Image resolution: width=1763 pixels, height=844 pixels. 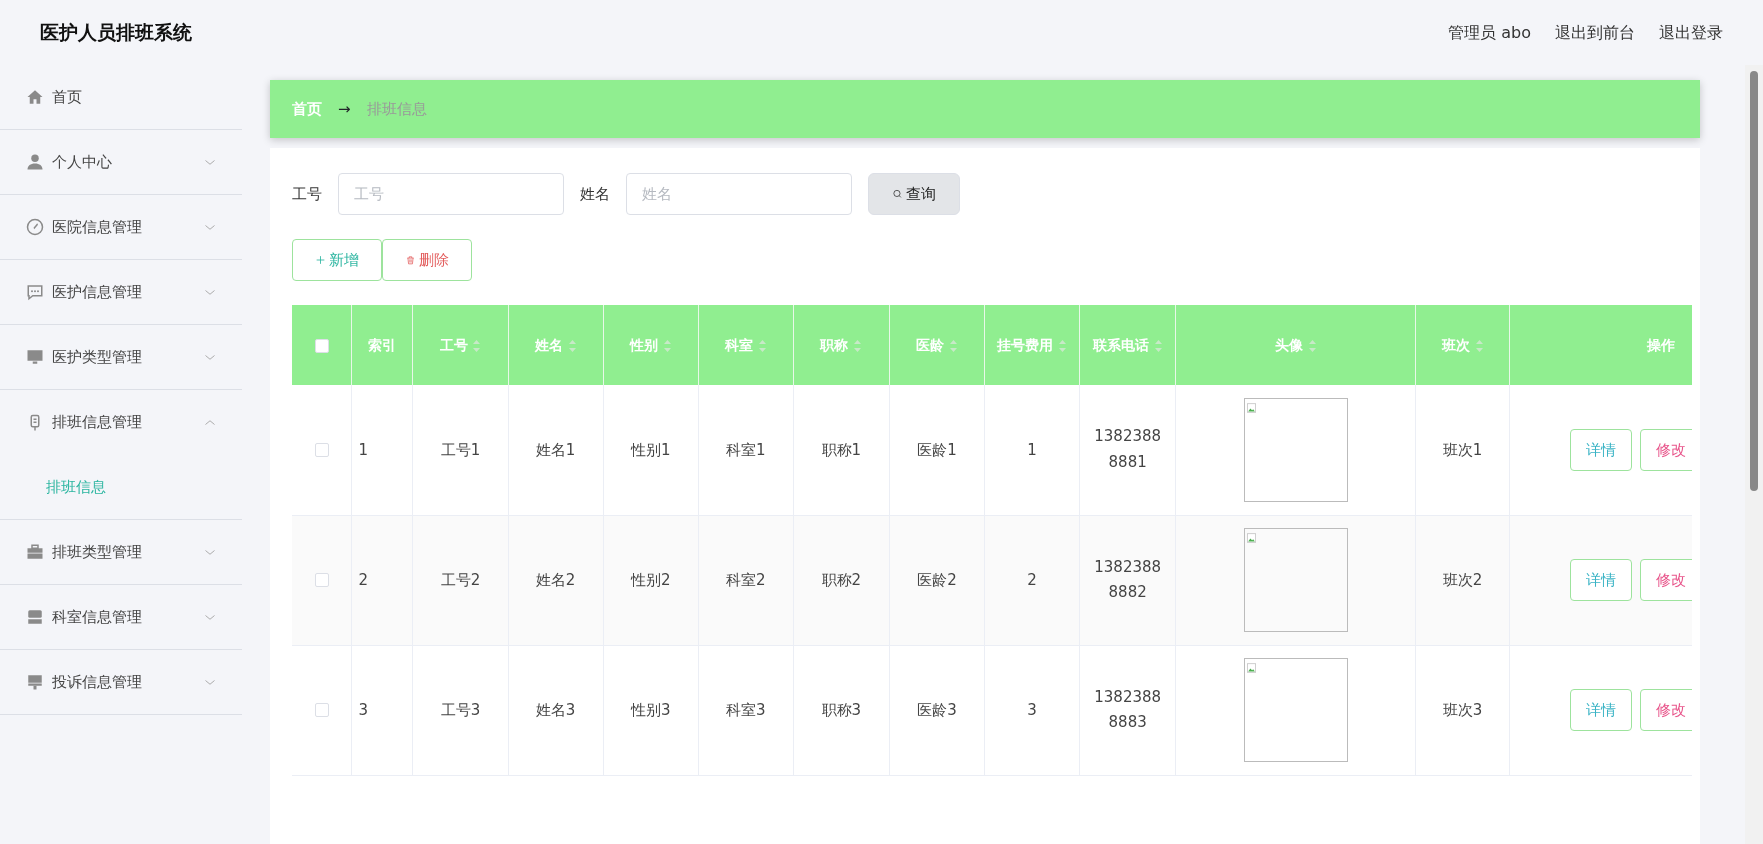 What do you see at coordinates (650, 449) in the screenshot?
I see `table-cell: 性别1` at bounding box center [650, 449].